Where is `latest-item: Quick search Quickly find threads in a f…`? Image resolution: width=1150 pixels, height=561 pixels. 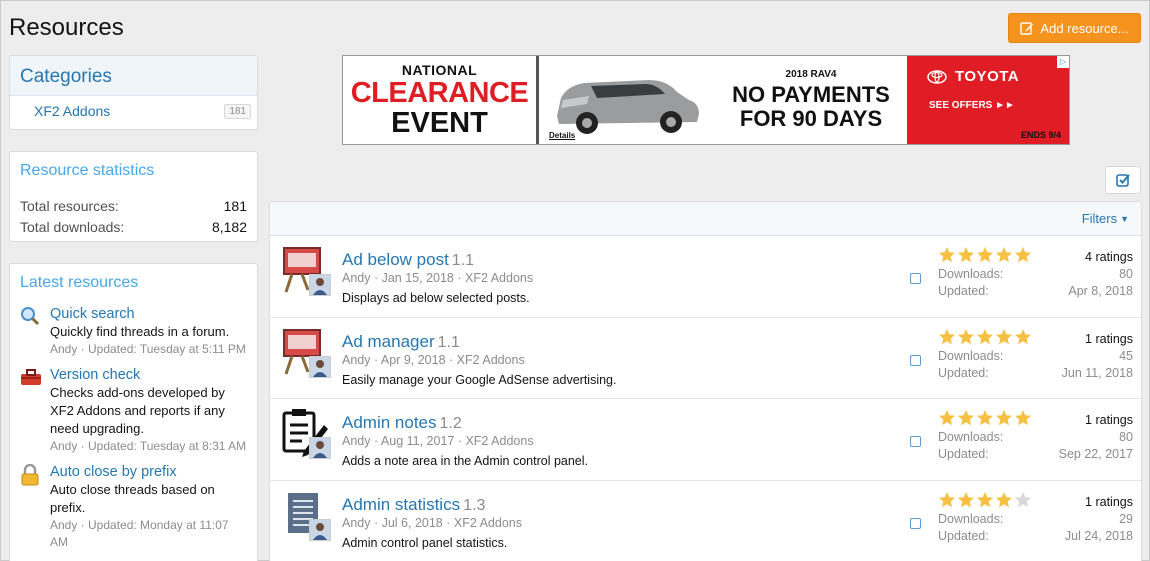
latest-item: Quick search Quickly find threads in a f… is located at coordinates (133, 331).